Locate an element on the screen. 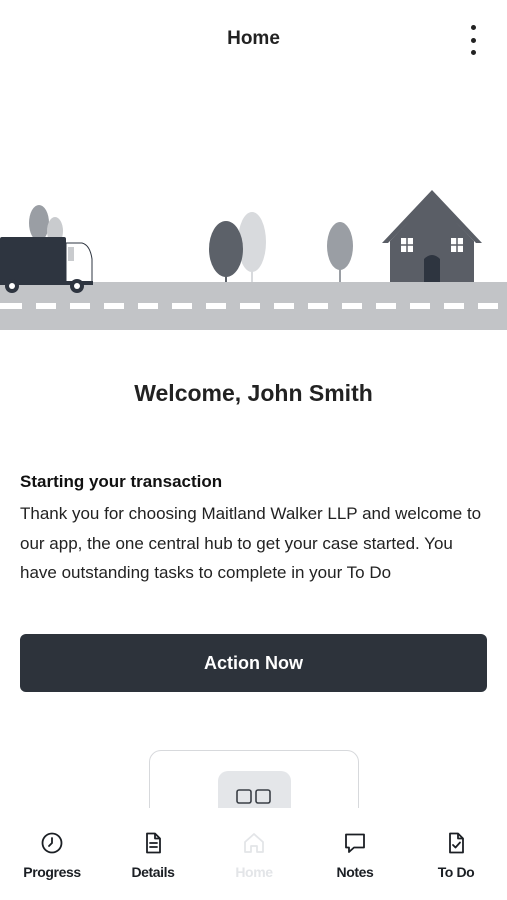  nav-label-todo: To Do is located at coordinates (456, 872).